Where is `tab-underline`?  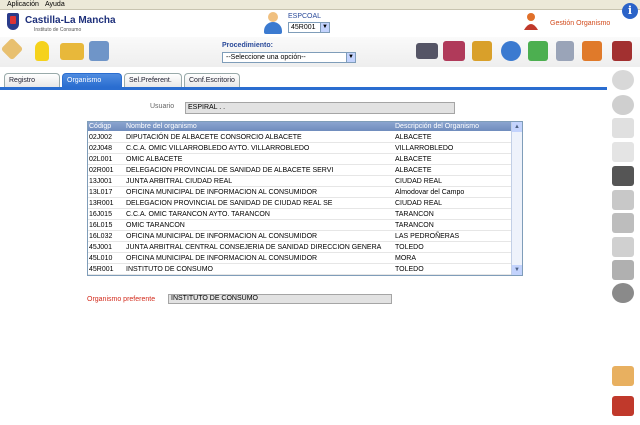 tab-underline is located at coordinates (303, 88).